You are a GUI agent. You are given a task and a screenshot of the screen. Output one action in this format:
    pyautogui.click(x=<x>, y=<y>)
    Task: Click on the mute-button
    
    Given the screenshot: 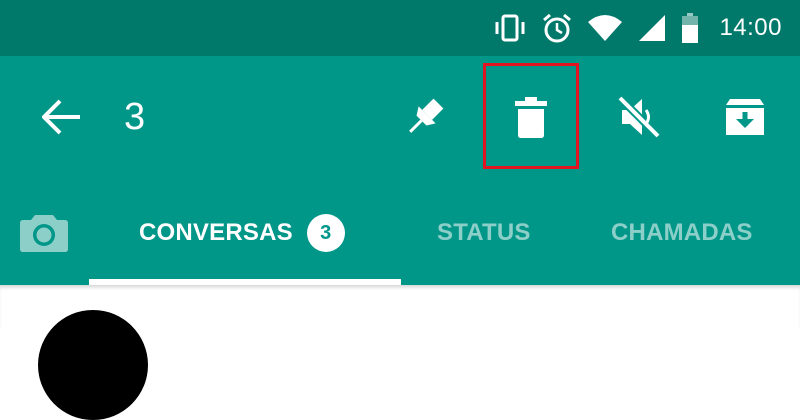 What is the action you would take?
    pyautogui.click(x=639, y=117)
    